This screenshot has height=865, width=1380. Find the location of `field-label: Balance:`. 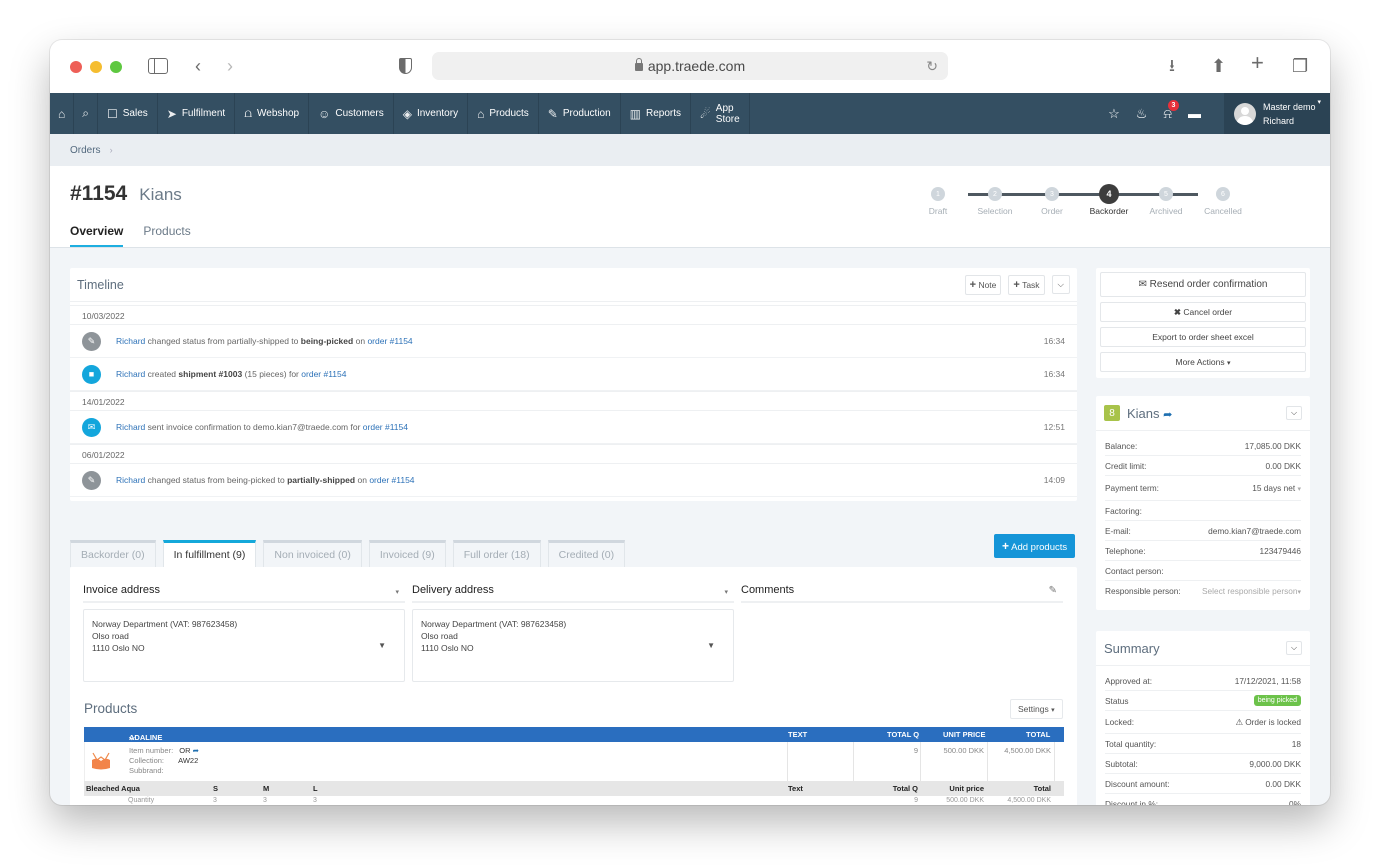

field-label: Balance: is located at coordinates (1121, 445).